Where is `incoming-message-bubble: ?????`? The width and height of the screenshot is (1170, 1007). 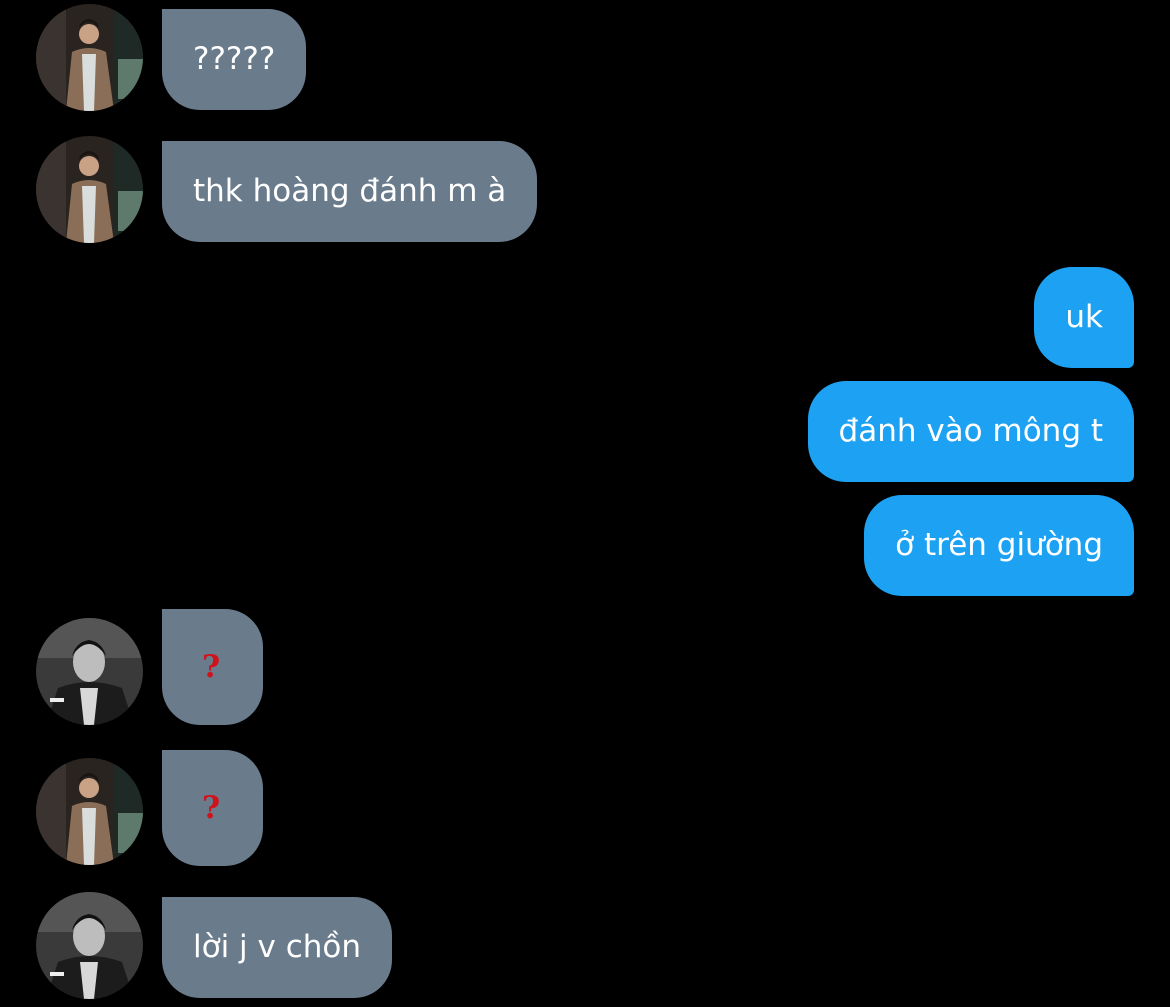 incoming-message-bubble: ????? is located at coordinates (234, 59).